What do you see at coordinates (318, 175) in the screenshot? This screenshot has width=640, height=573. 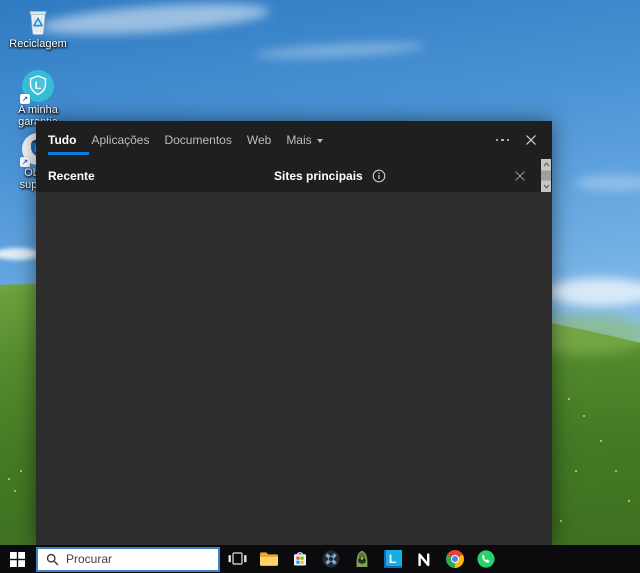 I see `top-sites-label: Sites principais` at bounding box center [318, 175].